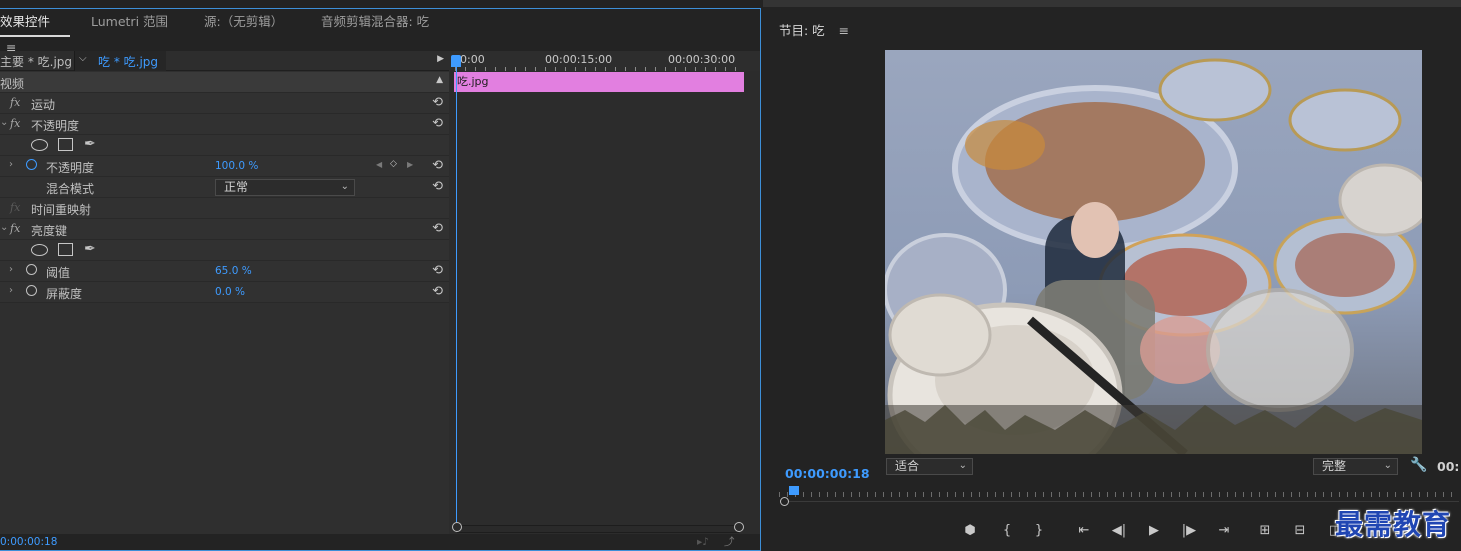 This screenshot has width=1461, height=551. What do you see at coordinates (43, 105) in the screenshot?
I see `motion-label: 运动` at bounding box center [43, 105].